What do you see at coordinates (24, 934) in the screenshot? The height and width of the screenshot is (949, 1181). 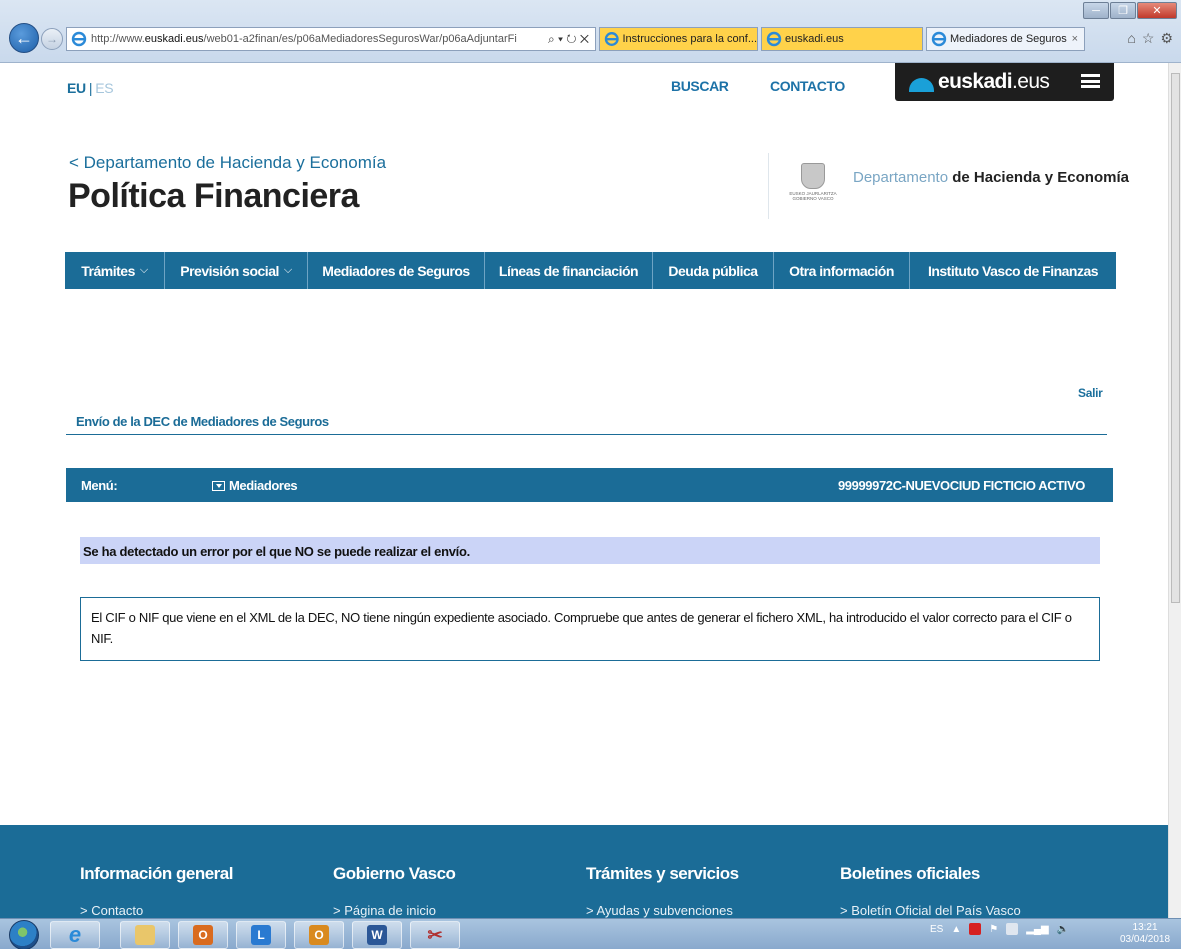 I see `start-button-icon` at bounding box center [24, 934].